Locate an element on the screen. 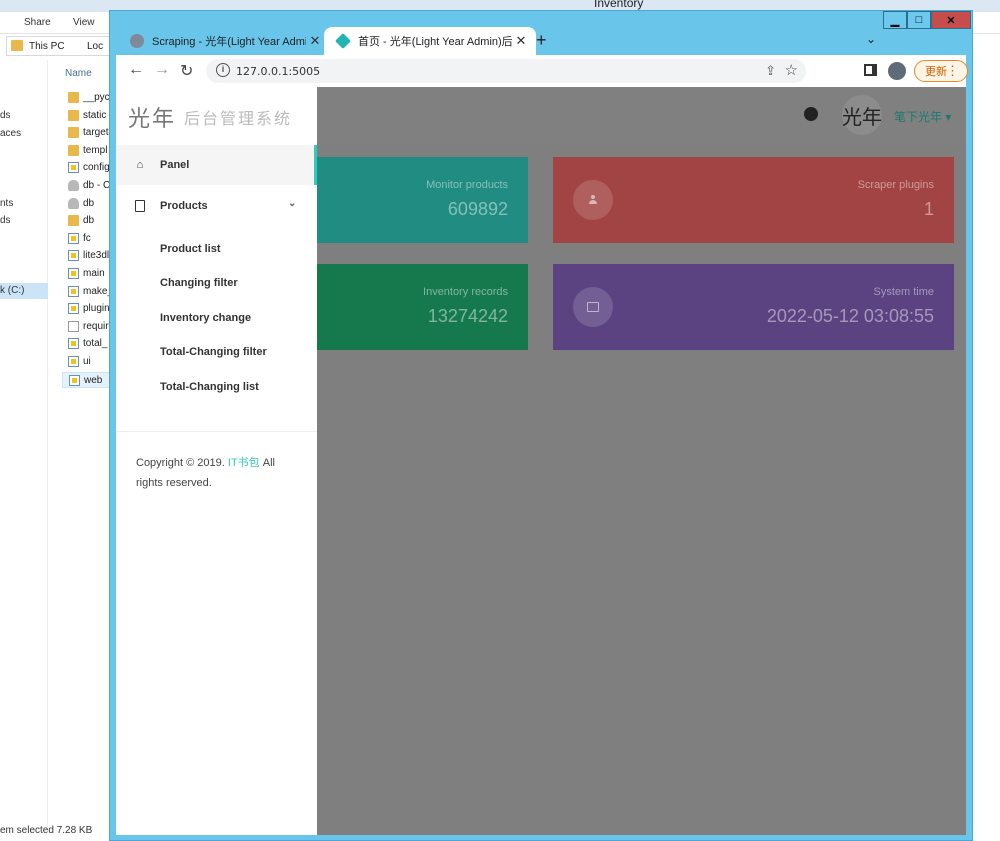 This screenshot has width=1000, height=841. ribbon-tab-view: View is located at coordinates (84, 22).